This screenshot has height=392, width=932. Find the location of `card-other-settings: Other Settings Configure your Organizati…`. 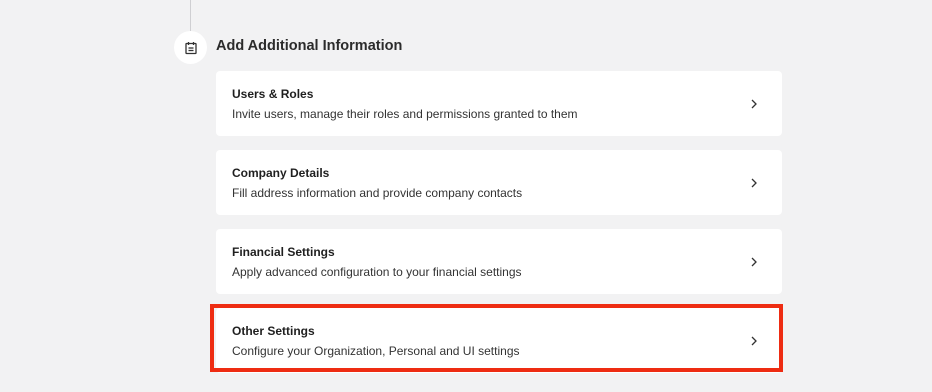

card-other-settings: Other Settings Configure your Organizati… is located at coordinates (499, 340).